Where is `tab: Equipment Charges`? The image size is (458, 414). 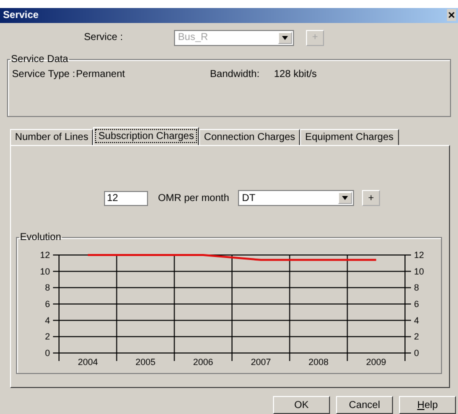 tab: Equipment Charges is located at coordinates (349, 137).